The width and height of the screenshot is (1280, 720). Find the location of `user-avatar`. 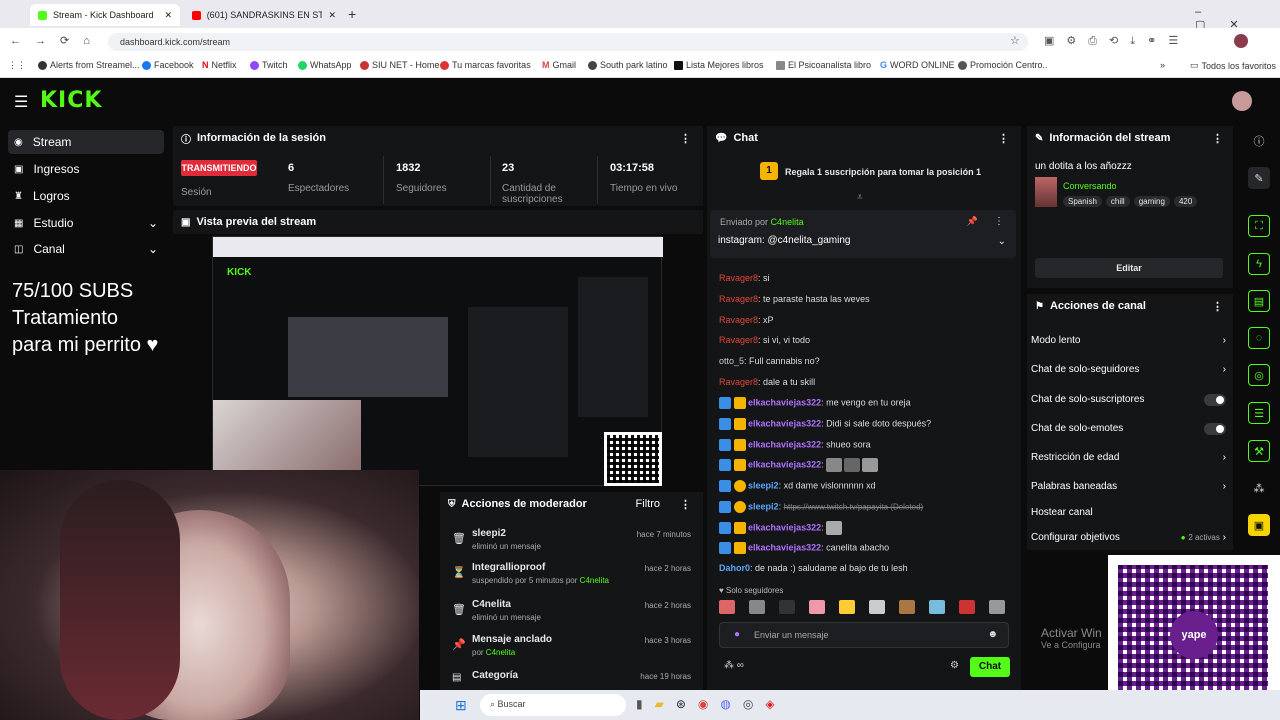

user-avatar is located at coordinates (1242, 101).